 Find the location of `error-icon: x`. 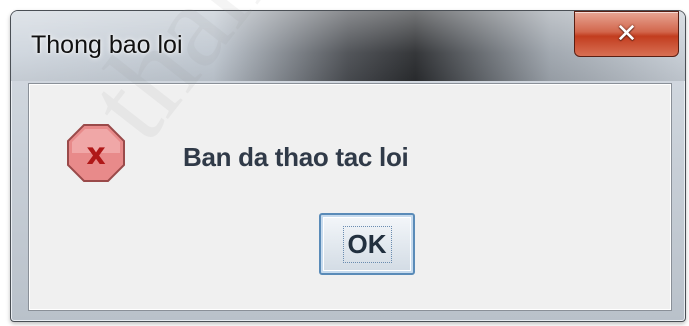

error-icon: x is located at coordinates (96, 153).